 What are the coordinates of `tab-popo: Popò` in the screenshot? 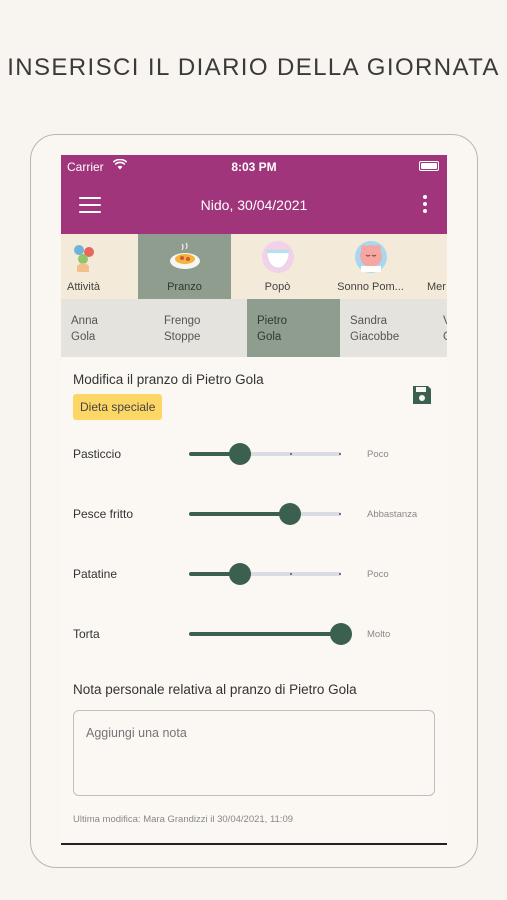 It's located at (277, 266).